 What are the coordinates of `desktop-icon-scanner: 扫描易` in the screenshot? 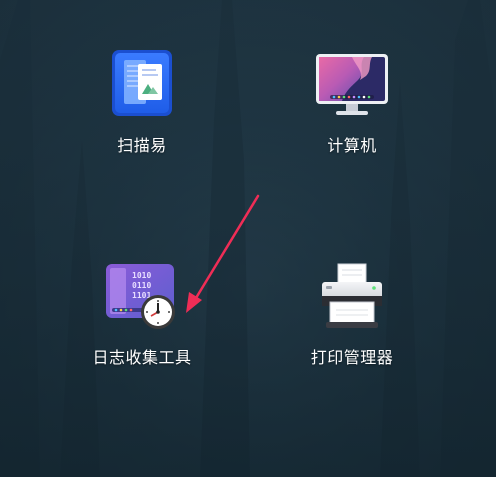 It's located at (142, 104).